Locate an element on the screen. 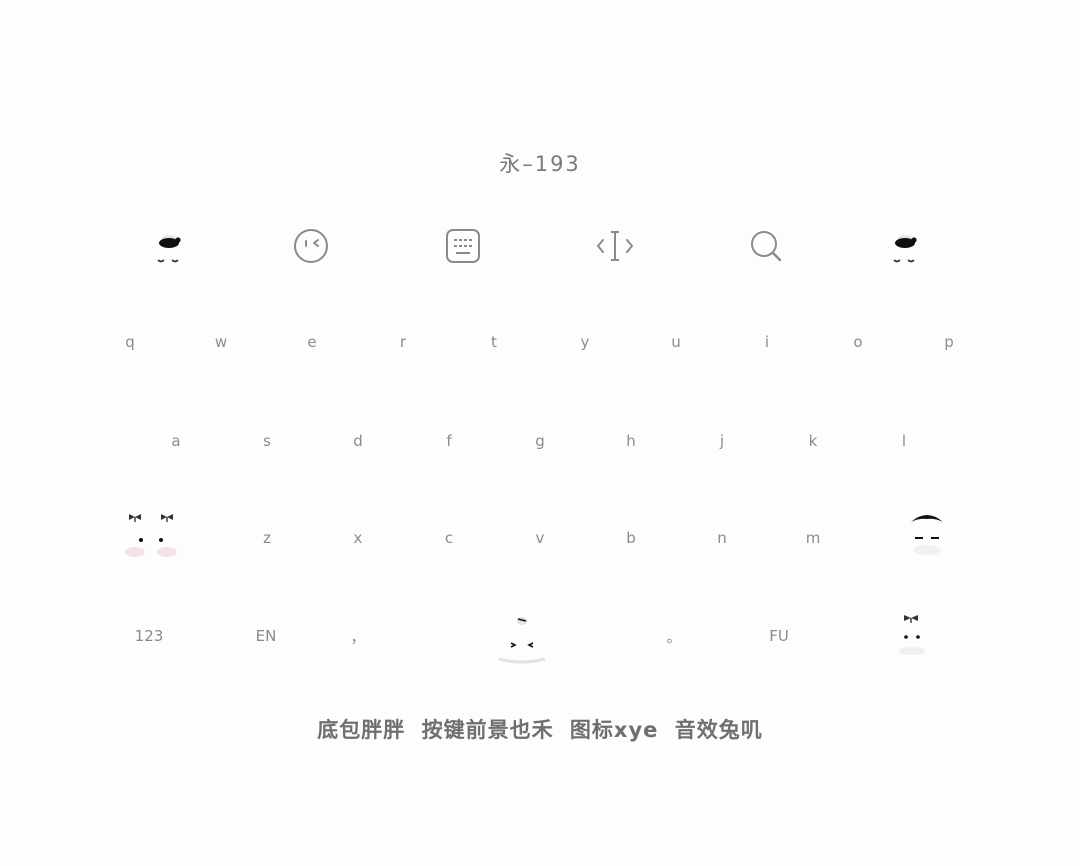 This screenshot has height=866, width=1080. search-button is located at coordinates (766, 246).